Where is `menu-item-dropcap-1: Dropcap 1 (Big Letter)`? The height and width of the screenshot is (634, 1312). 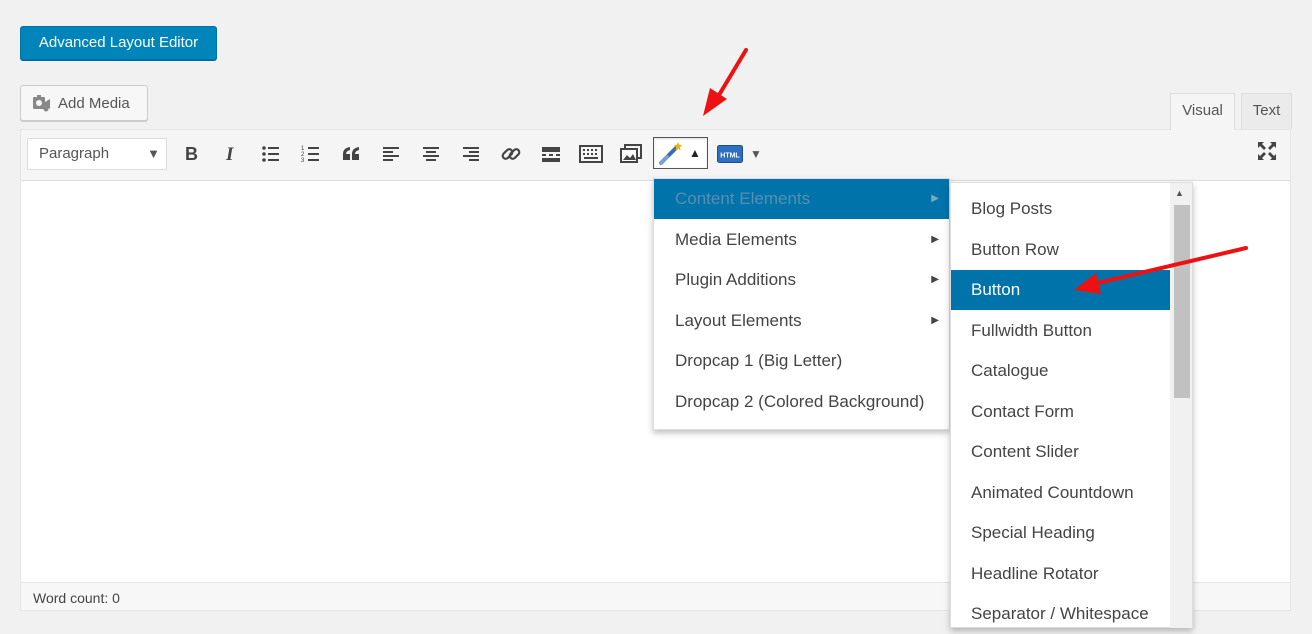 menu-item-dropcap-1: Dropcap 1 (Big Letter) is located at coordinates (801, 361).